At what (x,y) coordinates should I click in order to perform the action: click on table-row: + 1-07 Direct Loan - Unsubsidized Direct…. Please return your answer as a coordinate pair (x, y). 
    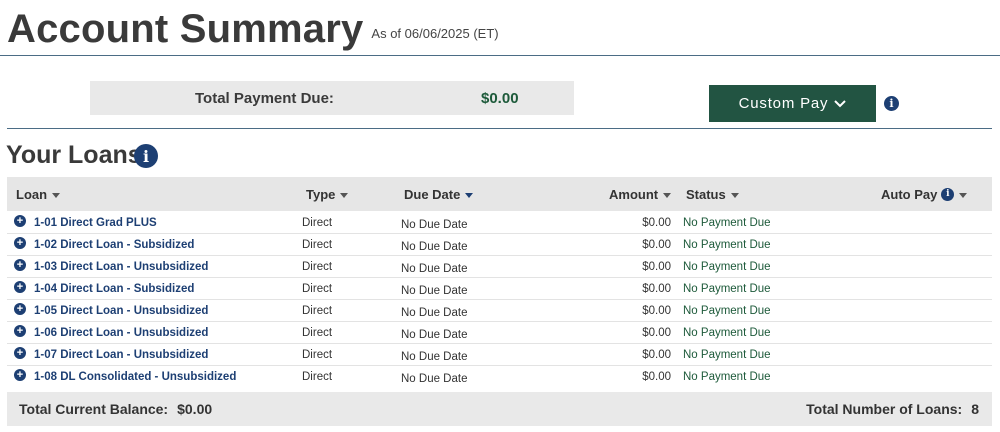
    Looking at the image, I should click on (499, 355).